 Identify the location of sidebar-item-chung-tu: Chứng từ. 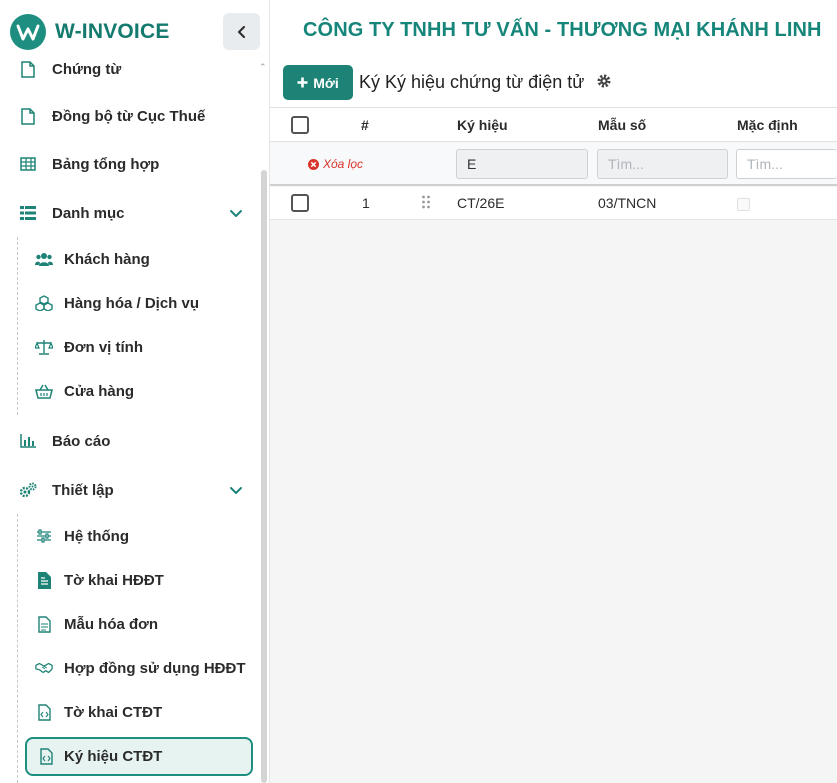
(129, 69).